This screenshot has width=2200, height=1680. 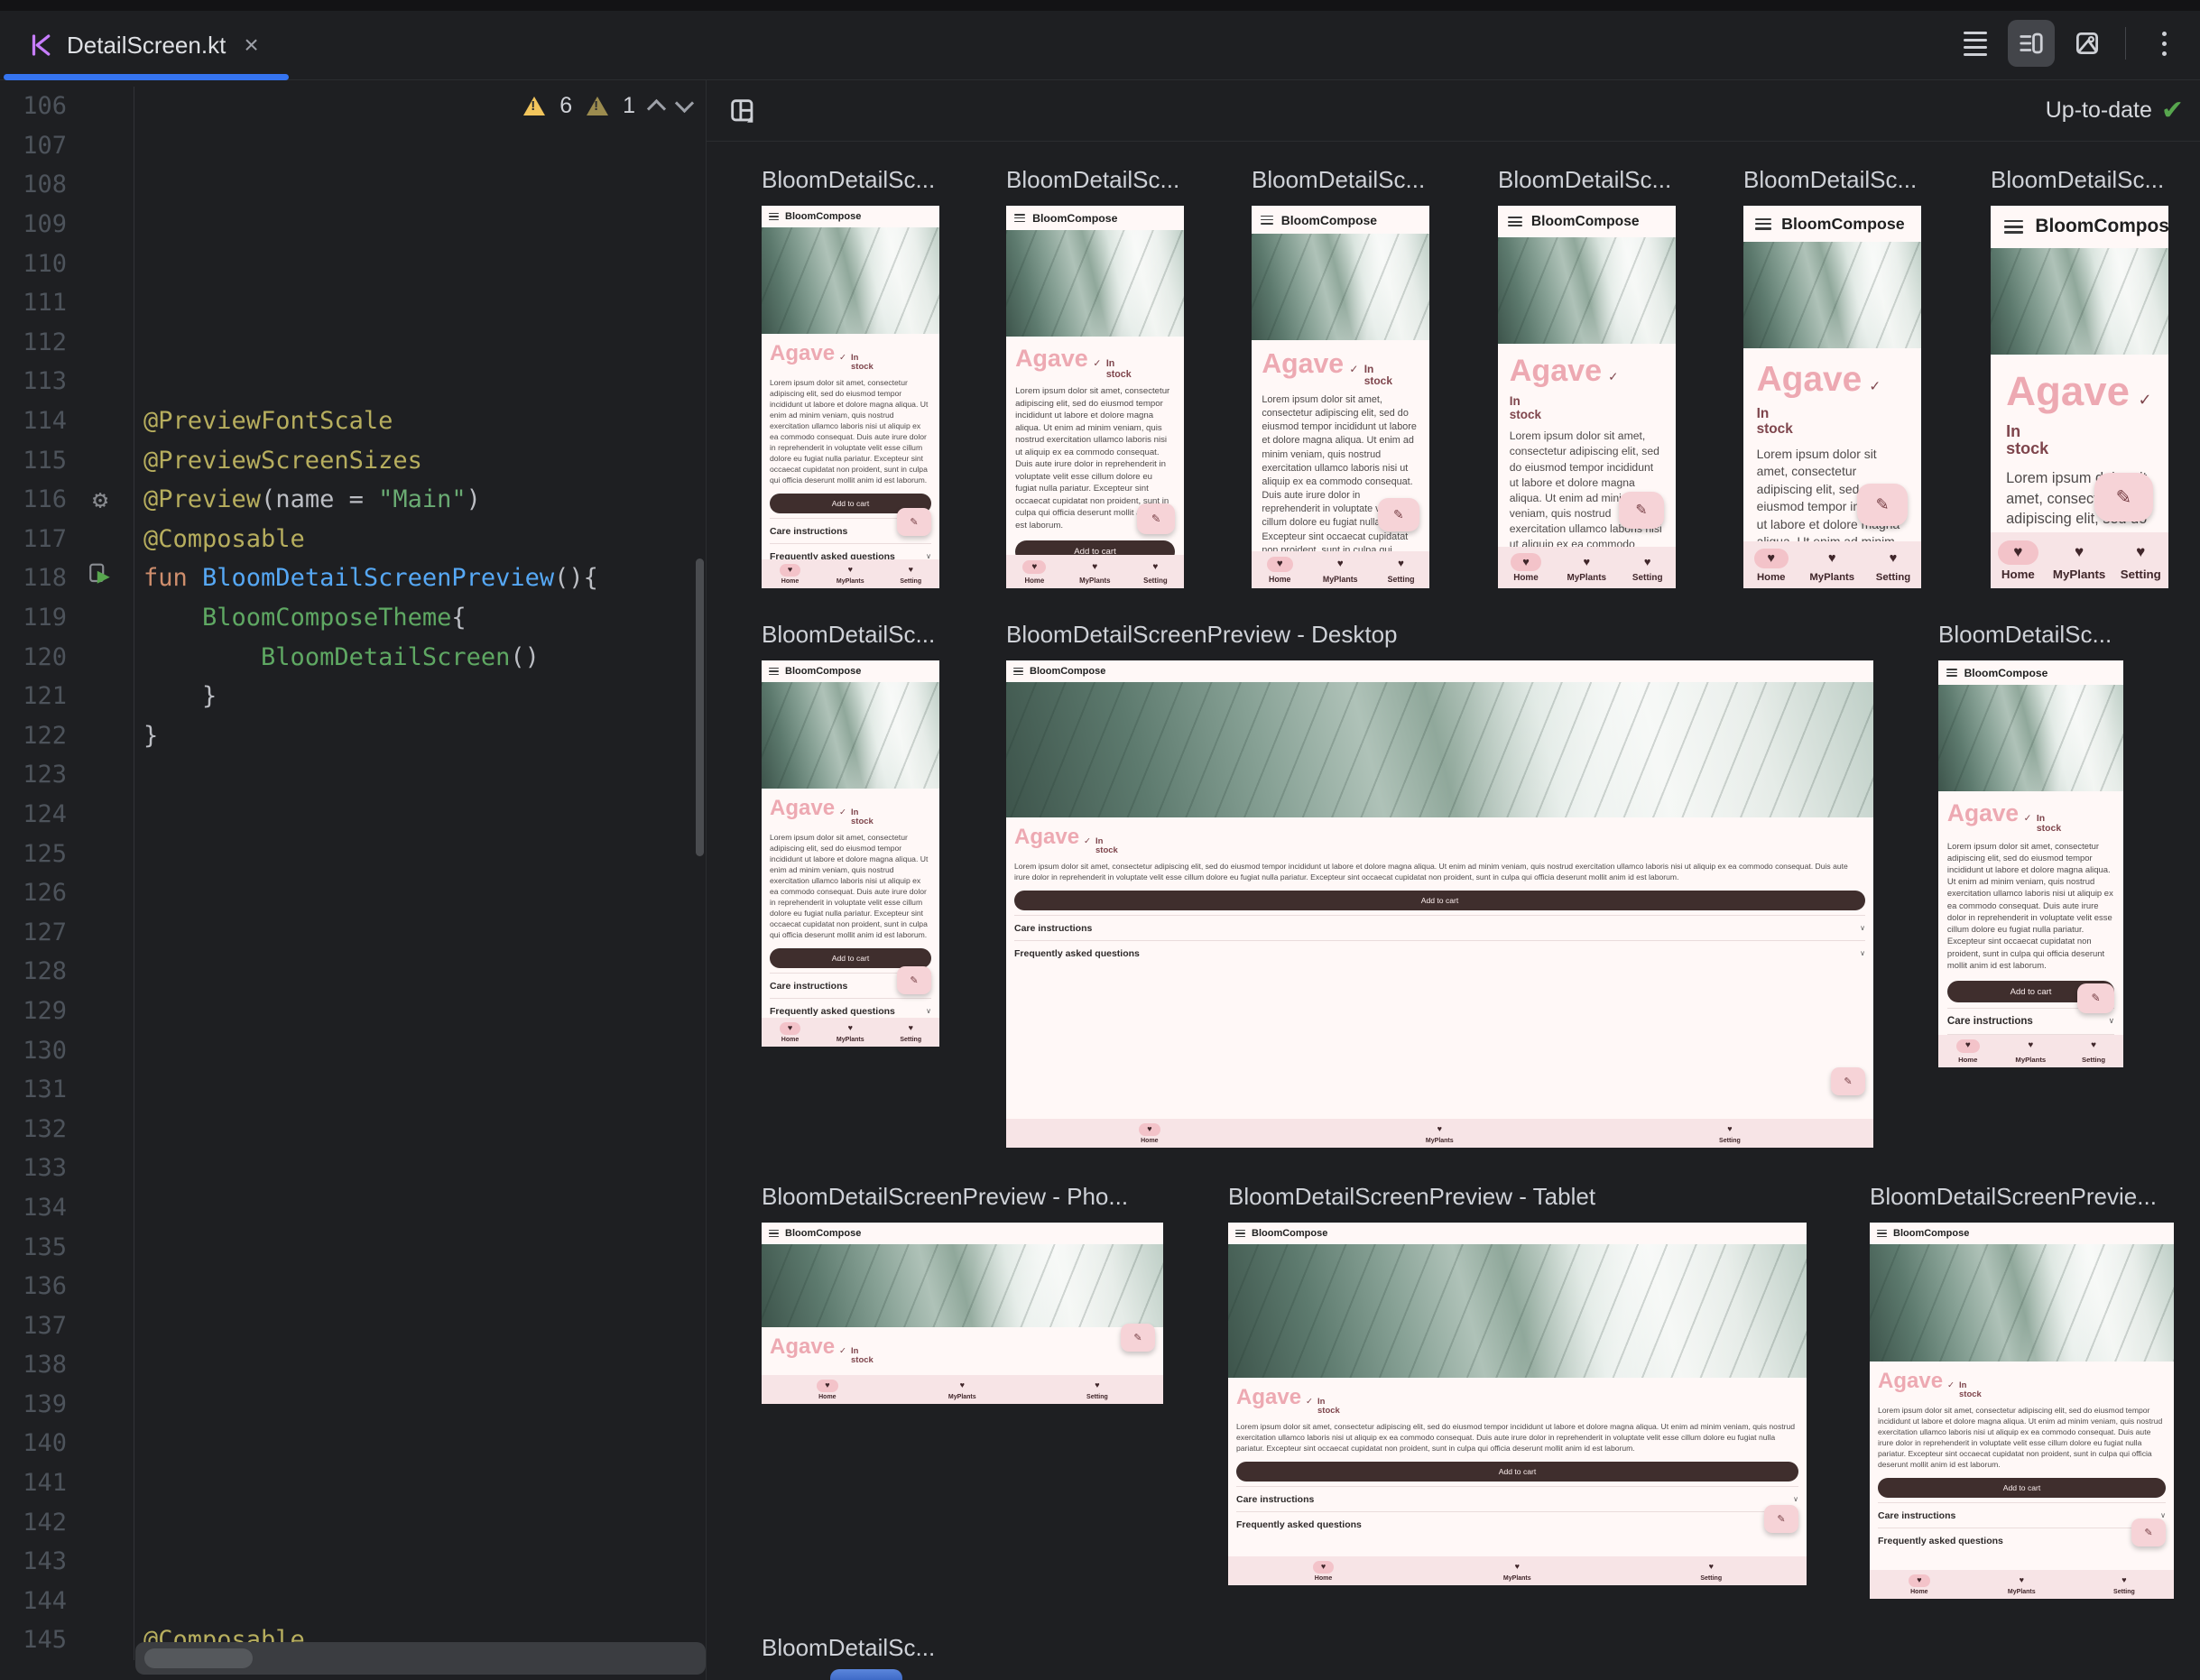 What do you see at coordinates (2087, 43) in the screenshot?
I see `design-view-button` at bounding box center [2087, 43].